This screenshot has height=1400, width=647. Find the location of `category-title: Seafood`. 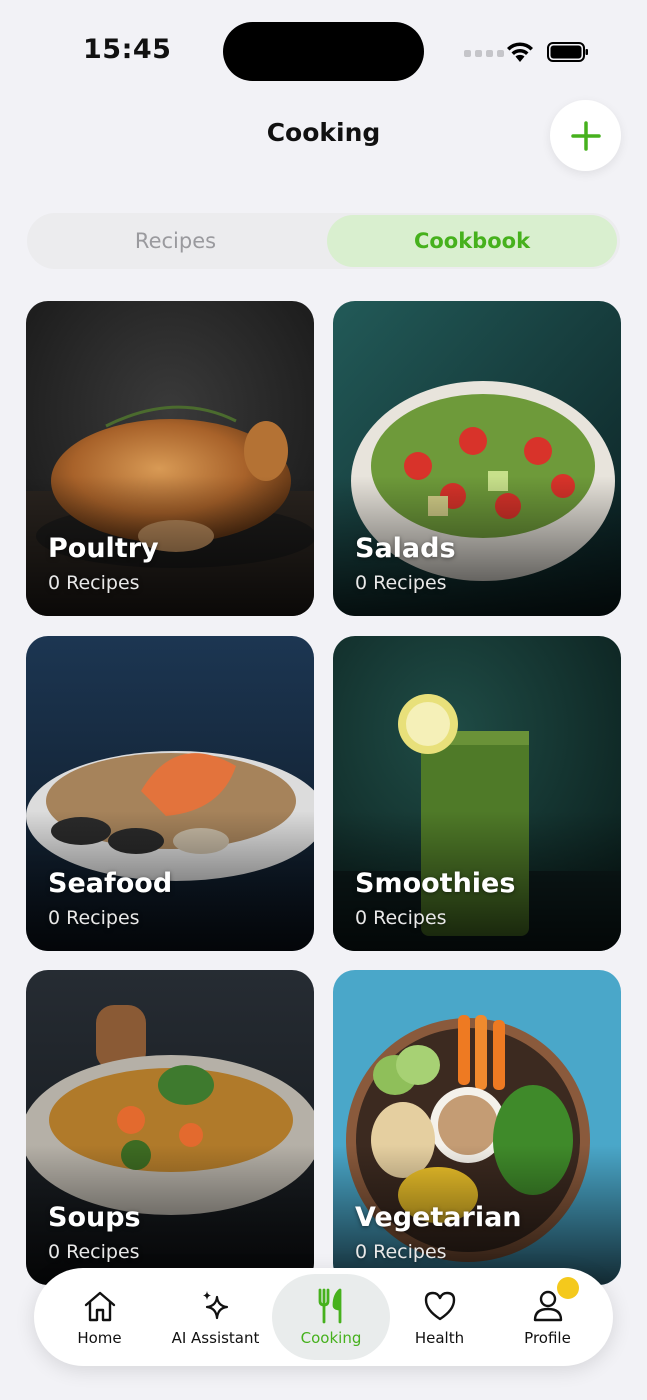

category-title: Seafood is located at coordinates (110, 883).